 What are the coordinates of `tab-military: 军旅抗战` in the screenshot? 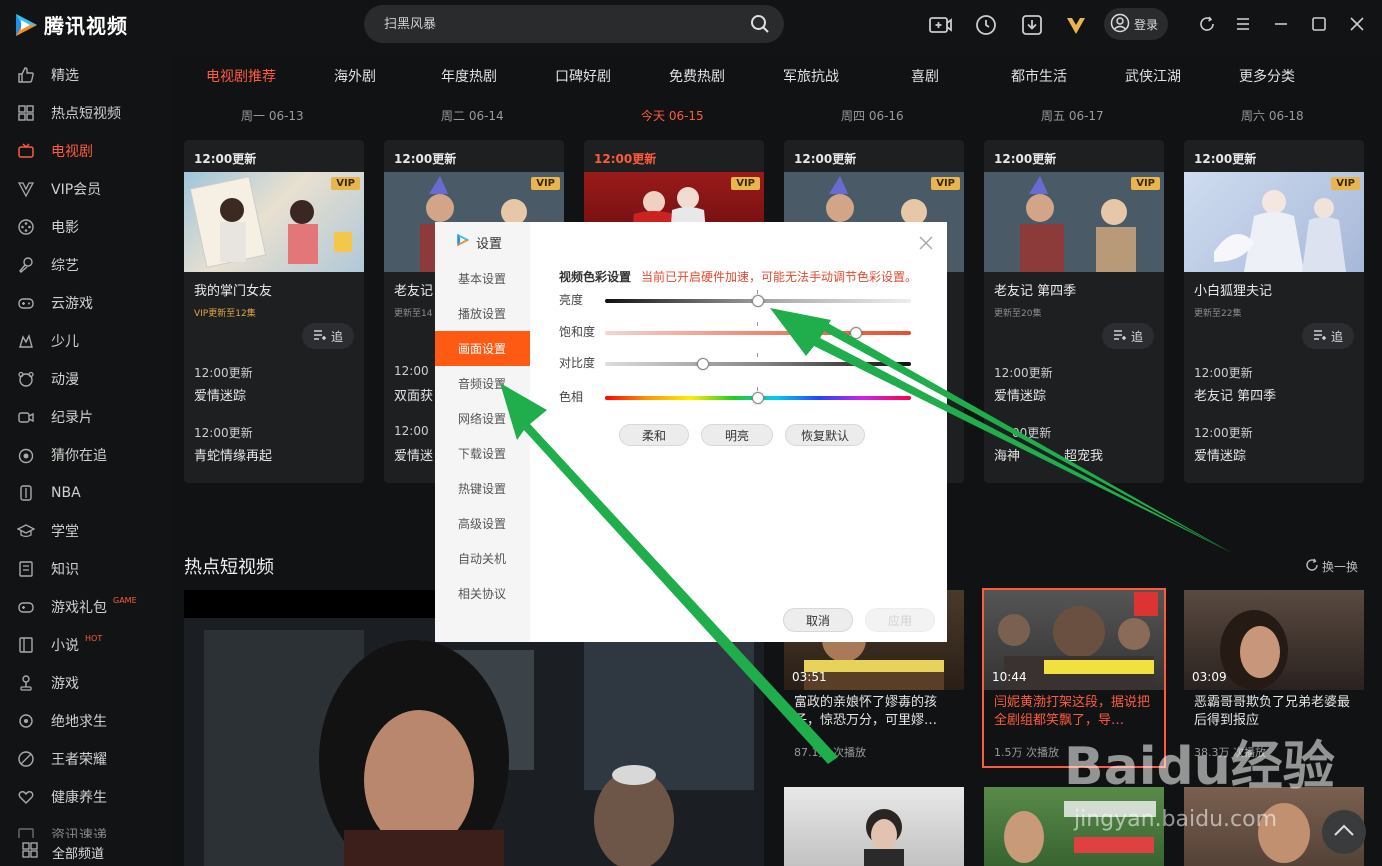 It's located at (811, 76).